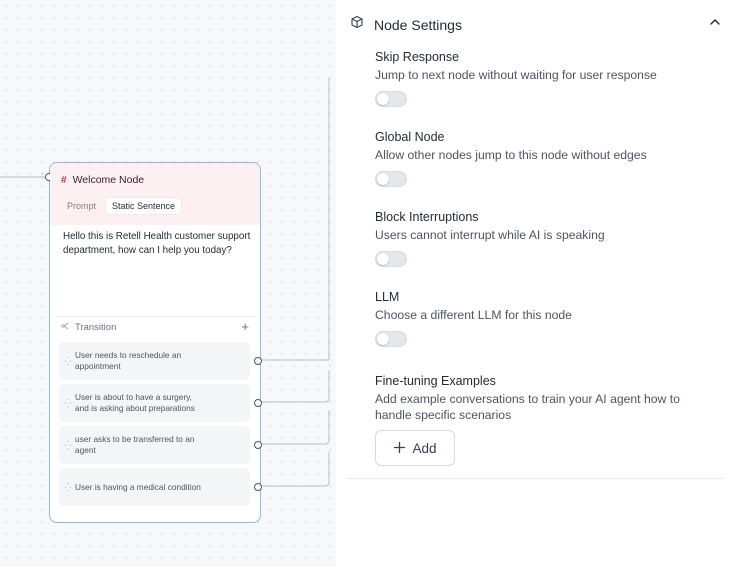 This screenshot has width=736, height=567. I want to click on add-transition-button: +, so click(245, 326).